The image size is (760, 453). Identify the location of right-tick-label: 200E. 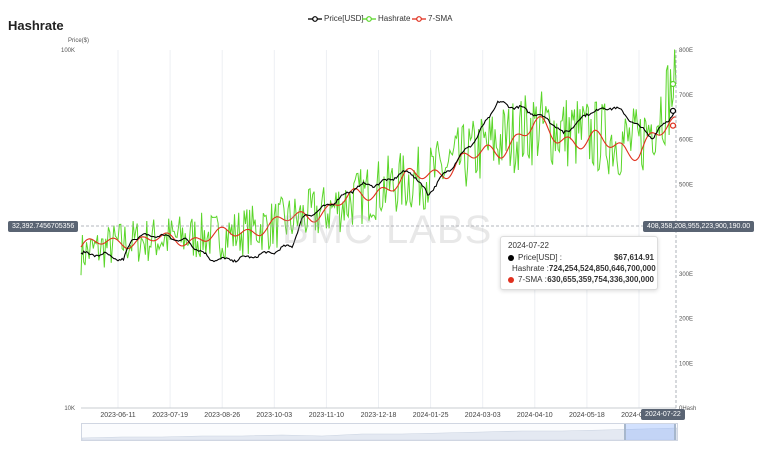
(686, 320).